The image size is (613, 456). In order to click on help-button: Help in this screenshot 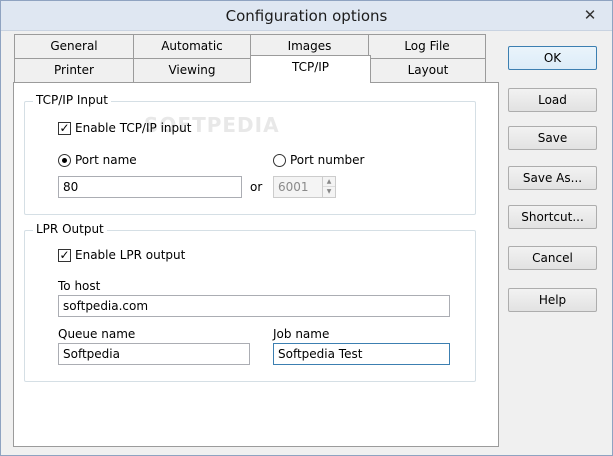, I will do `click(552, 300)`.